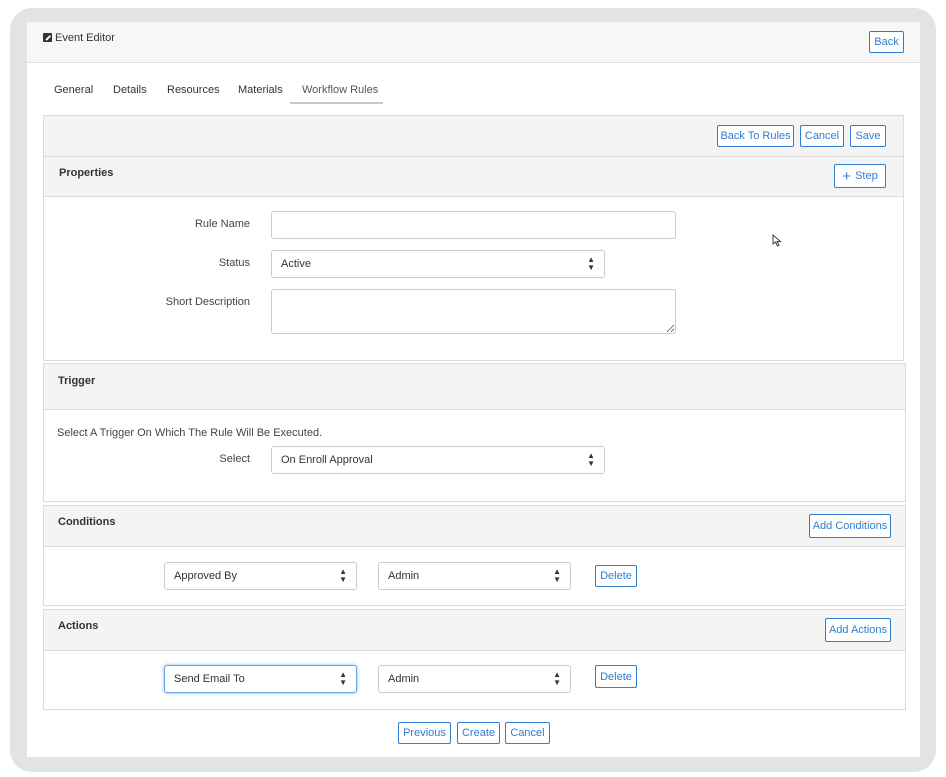 The image size is (946, 777). I want to click on action-field-select: Send Email To ▲ ▼, so click(260, 679).